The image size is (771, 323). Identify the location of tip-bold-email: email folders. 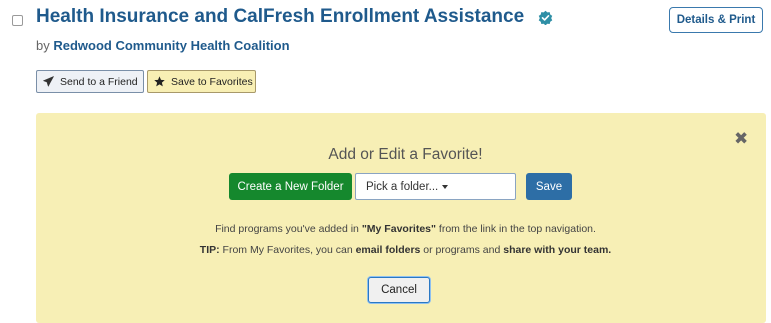
(388, 250).